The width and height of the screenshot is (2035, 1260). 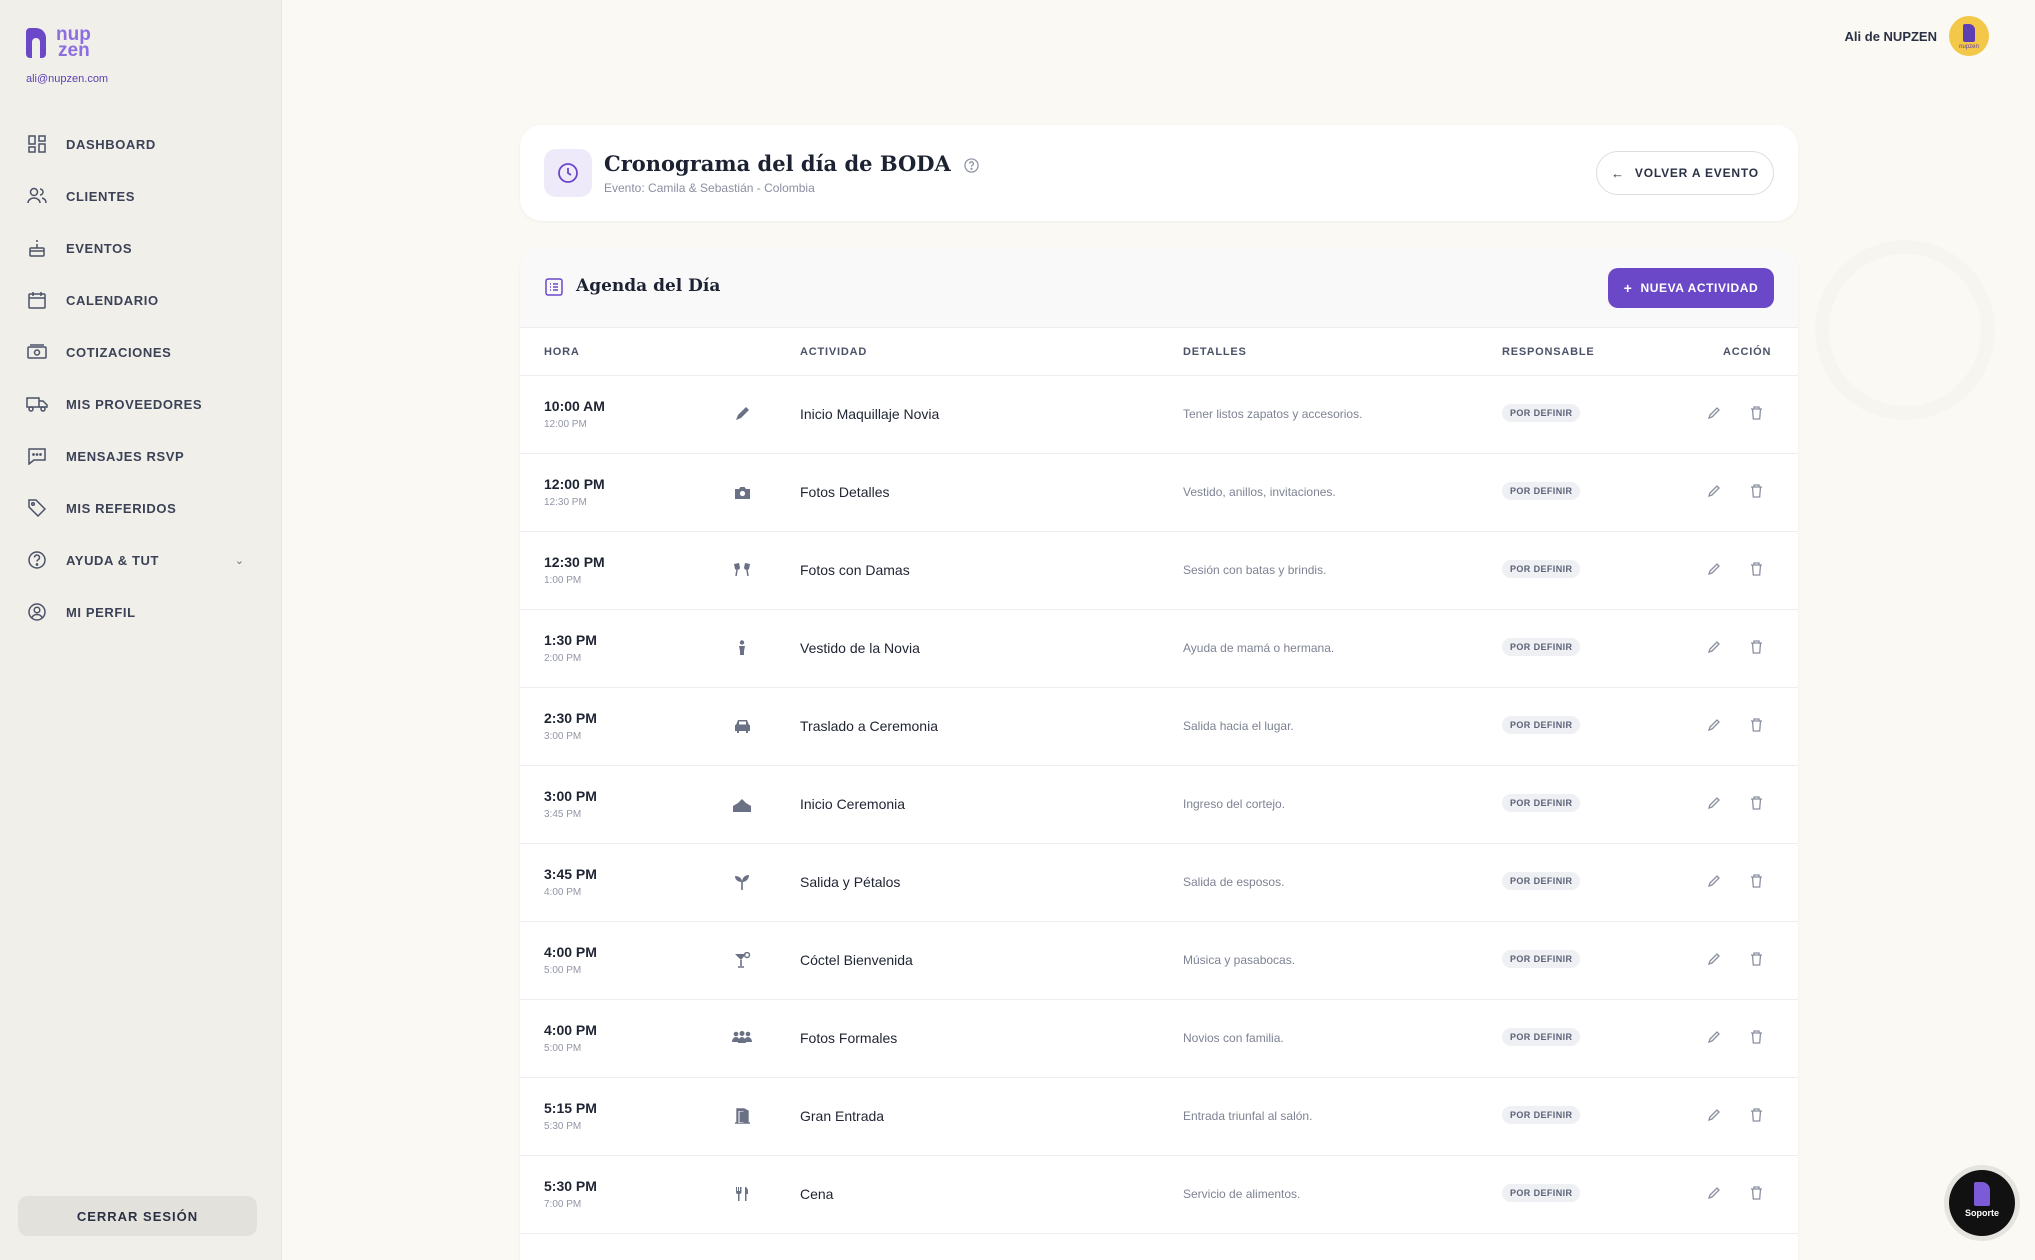 I want to click on page-title: Cronograma del día de BODA, so click(x=791, y=164).